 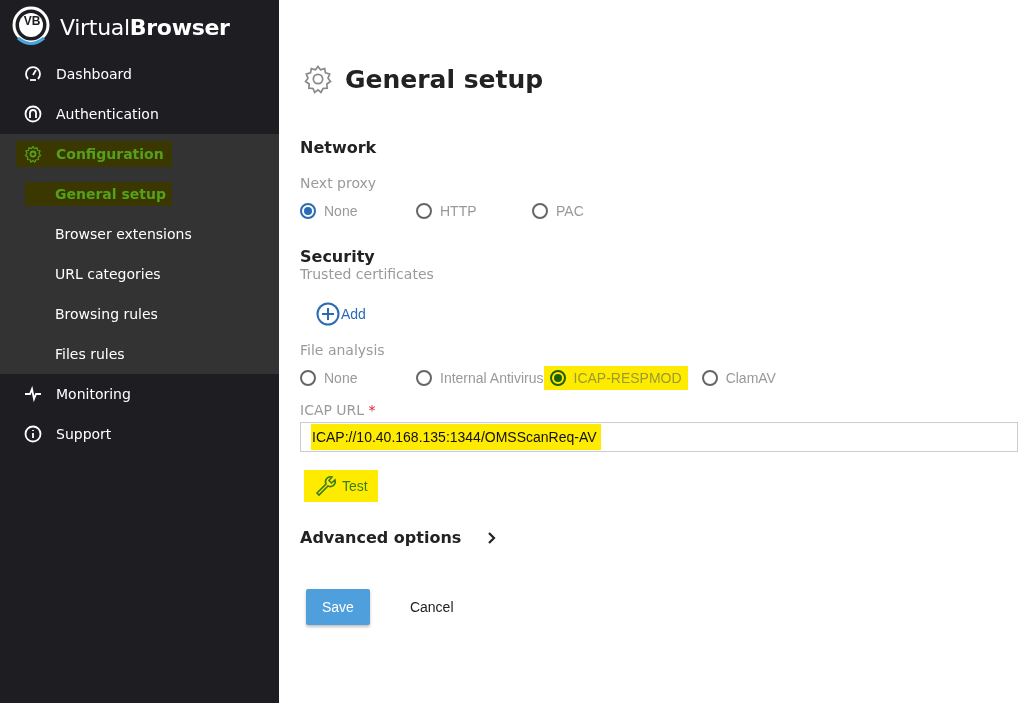 What do you see at coordinates (332, 410) in the screenshot?
I see `field-label: ICAP URL` at bounding box center [332, 410].